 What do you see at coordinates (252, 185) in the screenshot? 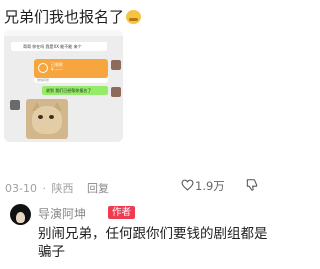
I see `thumbs-down-icon` at bounding box center [252, 185].